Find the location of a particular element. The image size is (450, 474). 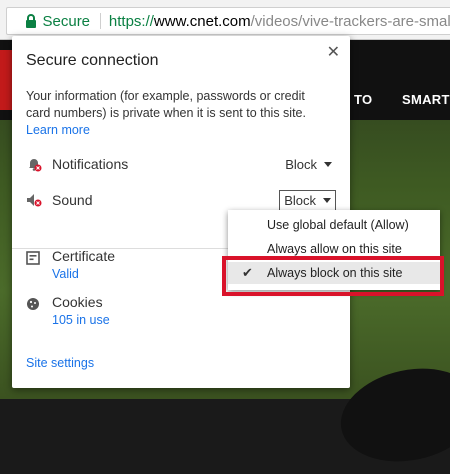

cookies-info: Cookies 105 in use is located at coordinates (81, 310).